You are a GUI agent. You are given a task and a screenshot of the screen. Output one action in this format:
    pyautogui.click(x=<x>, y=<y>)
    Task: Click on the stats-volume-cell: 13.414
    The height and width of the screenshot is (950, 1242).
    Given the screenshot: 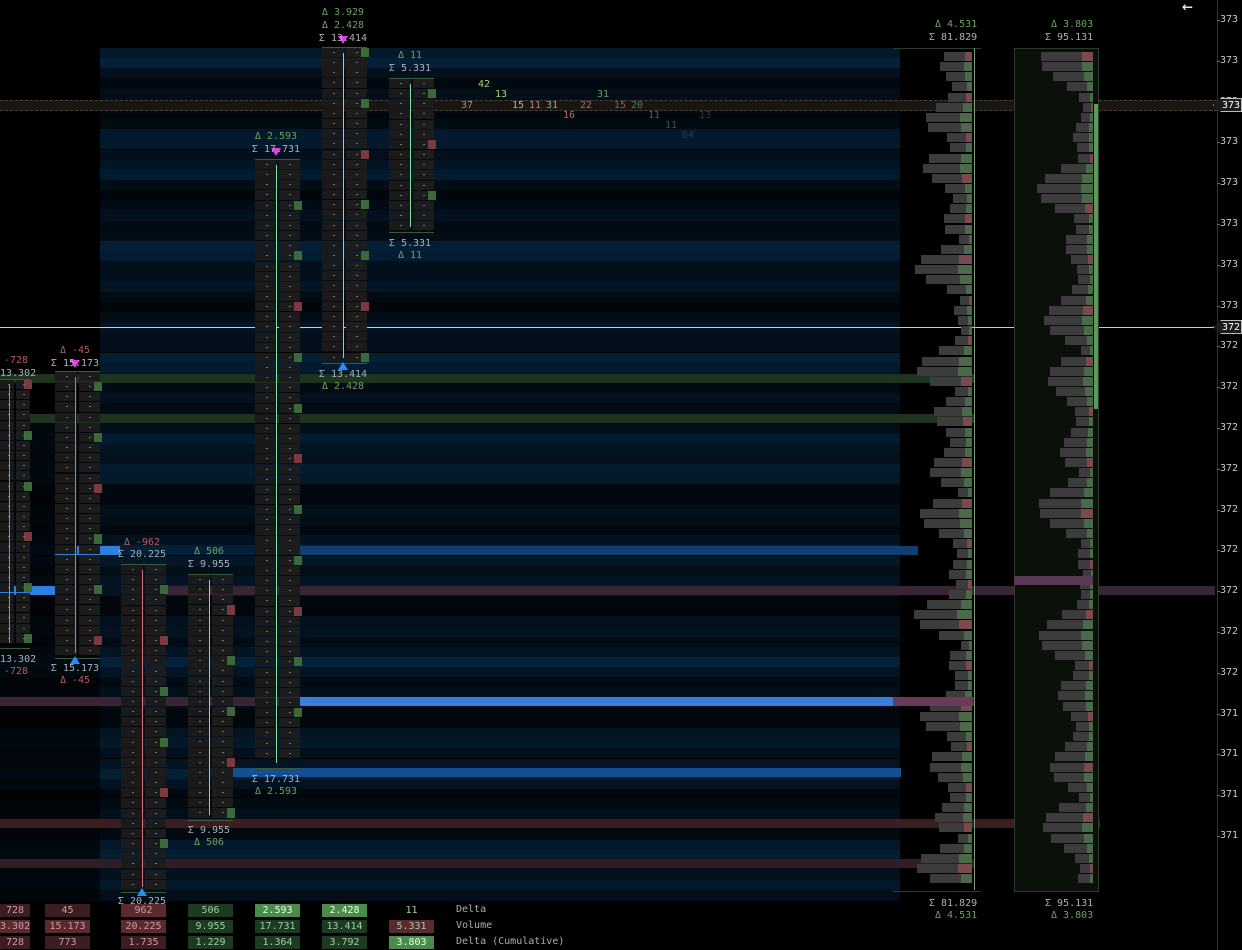 What is the action you would take?
    pyautogui.click(x=344, y=926)
    